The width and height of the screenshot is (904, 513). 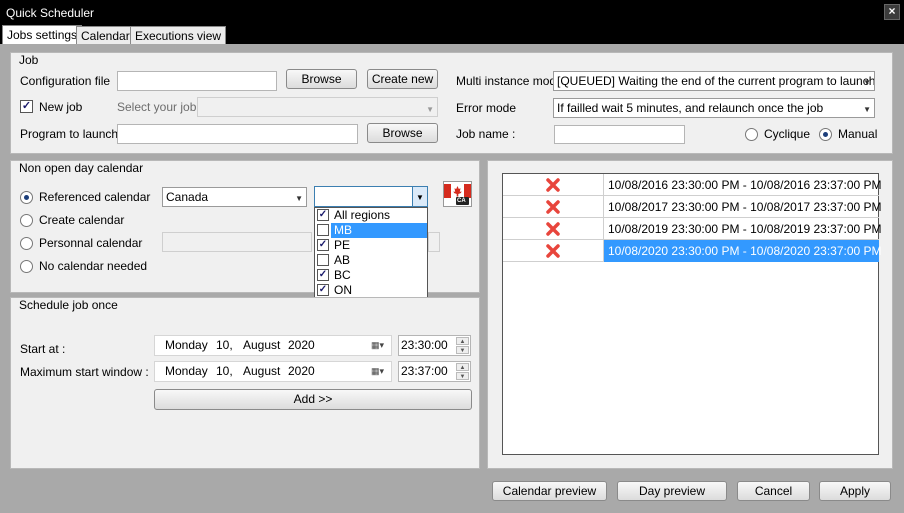 I want to click on close-button: ×, so click(x=892, y=12).